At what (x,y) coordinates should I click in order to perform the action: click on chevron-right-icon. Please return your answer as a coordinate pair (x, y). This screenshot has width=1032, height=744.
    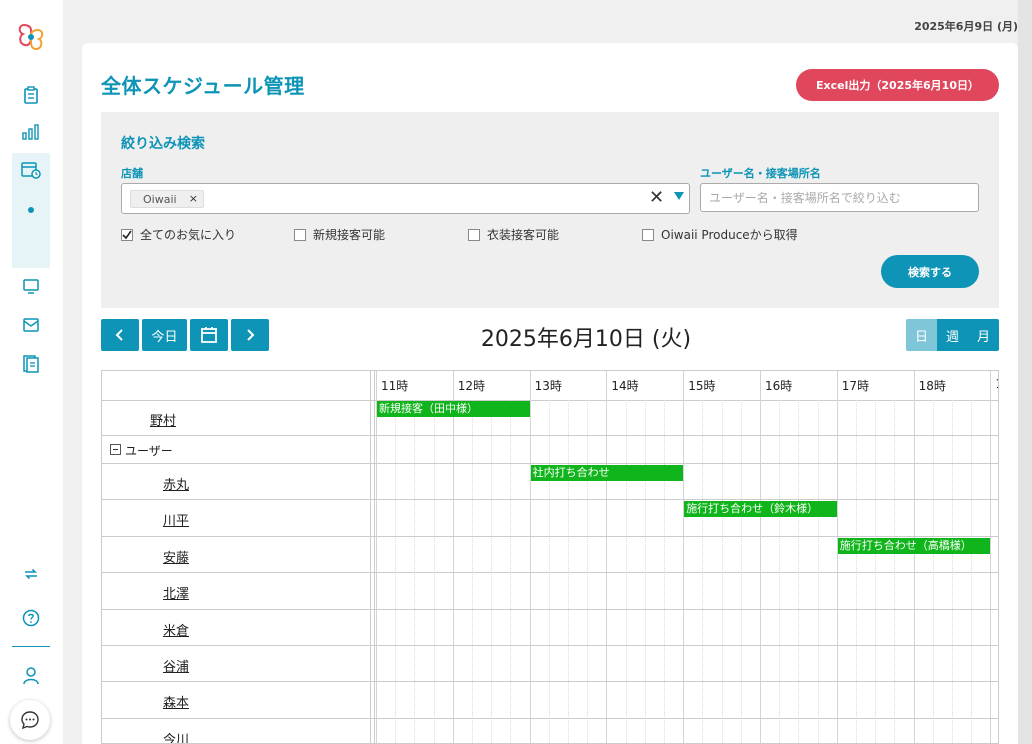
    Looking at the image, I should click on (251, 335).